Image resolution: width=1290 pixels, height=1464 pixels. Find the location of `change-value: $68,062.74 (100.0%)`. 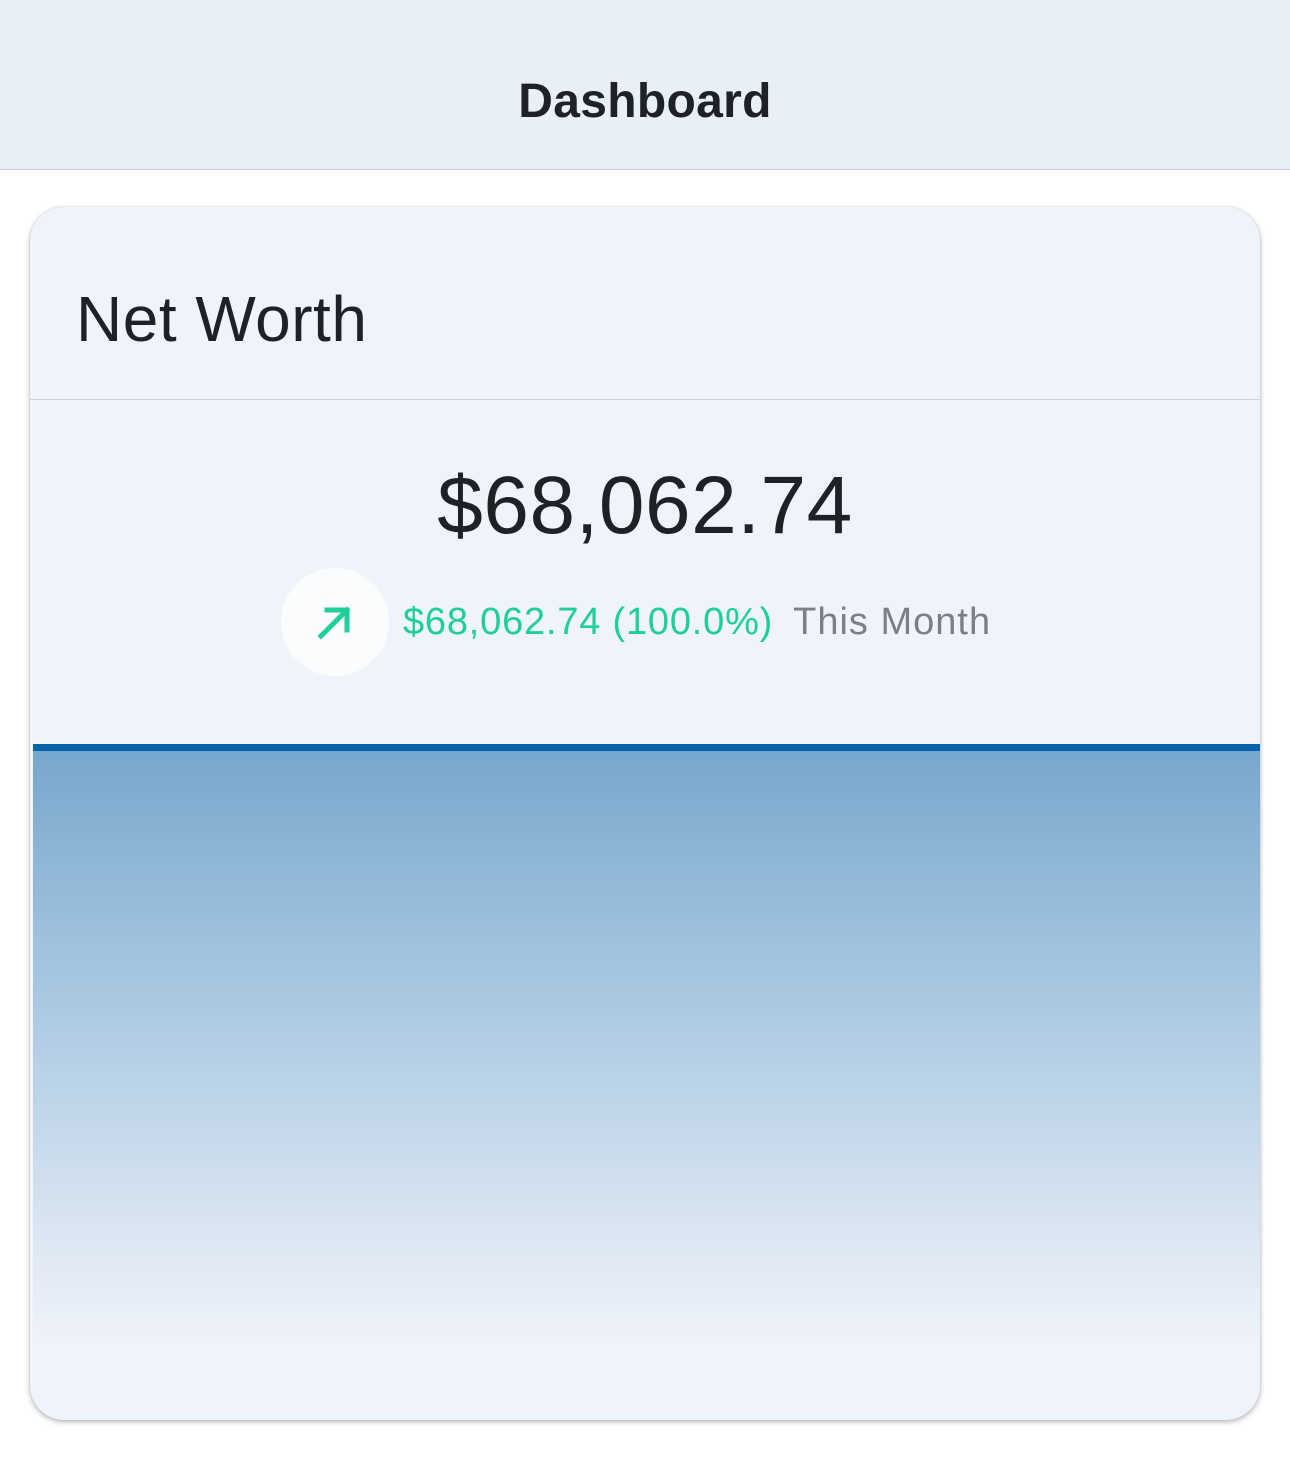

change-value: $68,062.74 (100.0%) is located at coordinates (588, 621).